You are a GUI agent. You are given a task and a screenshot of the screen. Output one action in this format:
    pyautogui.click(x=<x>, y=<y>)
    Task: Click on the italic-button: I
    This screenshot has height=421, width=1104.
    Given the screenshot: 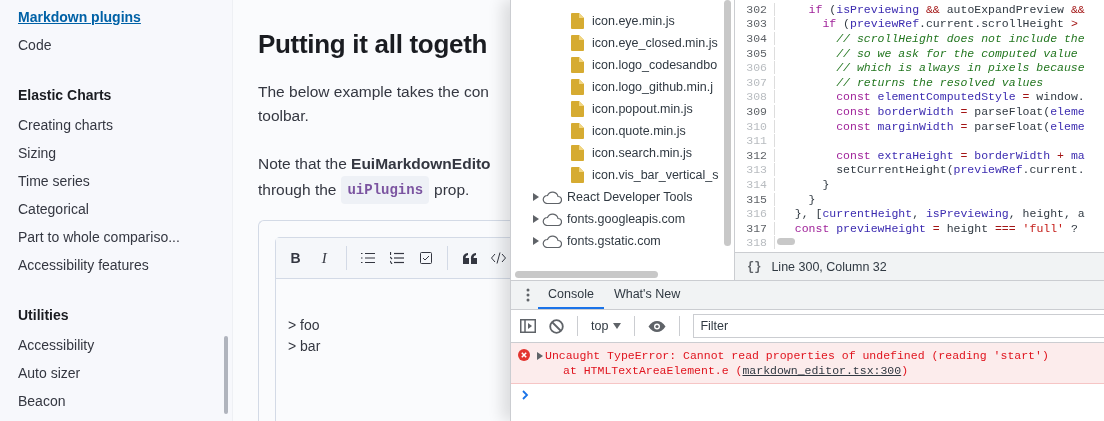 What is the action you would take?
    pyautogui.click(x=324, y=258)
    